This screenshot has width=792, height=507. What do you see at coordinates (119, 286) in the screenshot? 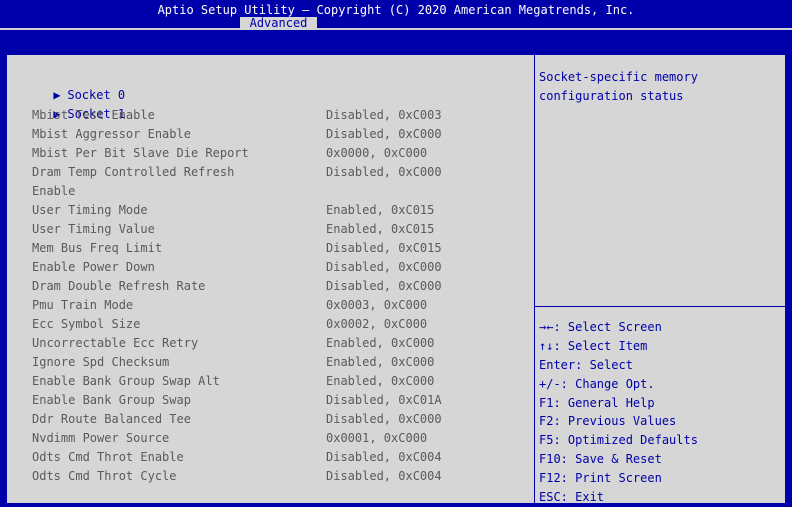
I see `setting-label: Dram Double Refresh Rate` at bounding box center [119, 286].